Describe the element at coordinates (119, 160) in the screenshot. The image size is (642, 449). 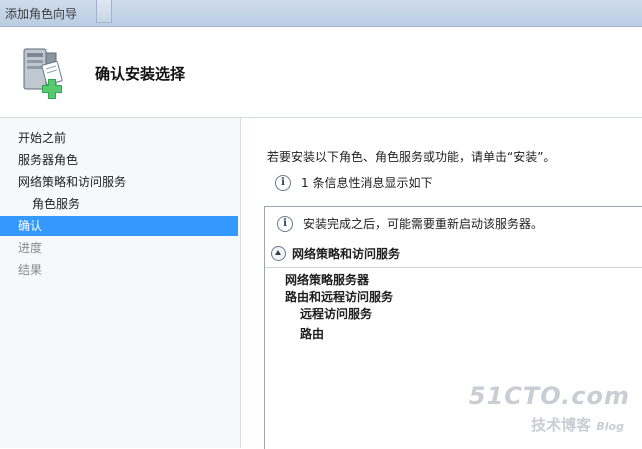
I see `sidebar-item-server-roles: 服务器角色` at that location.